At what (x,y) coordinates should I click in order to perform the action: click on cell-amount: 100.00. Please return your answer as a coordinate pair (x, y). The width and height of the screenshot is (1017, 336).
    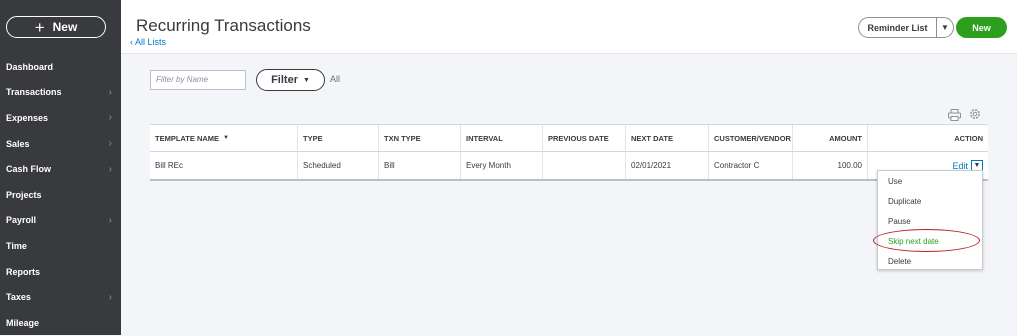
    Looking at the image, I should click on (830, 165).